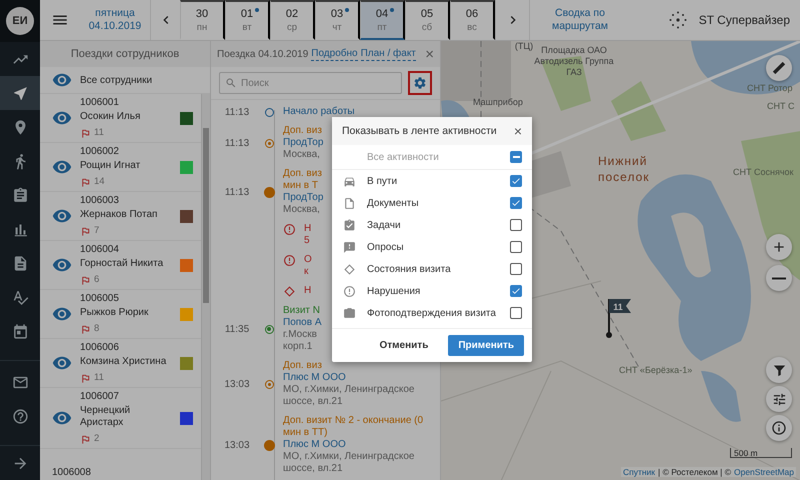 This screenshot has height=480, width=800. Describe the element at coordinates (115, 13) in the screenshot. I see `weekday-label: пятница` at that location.